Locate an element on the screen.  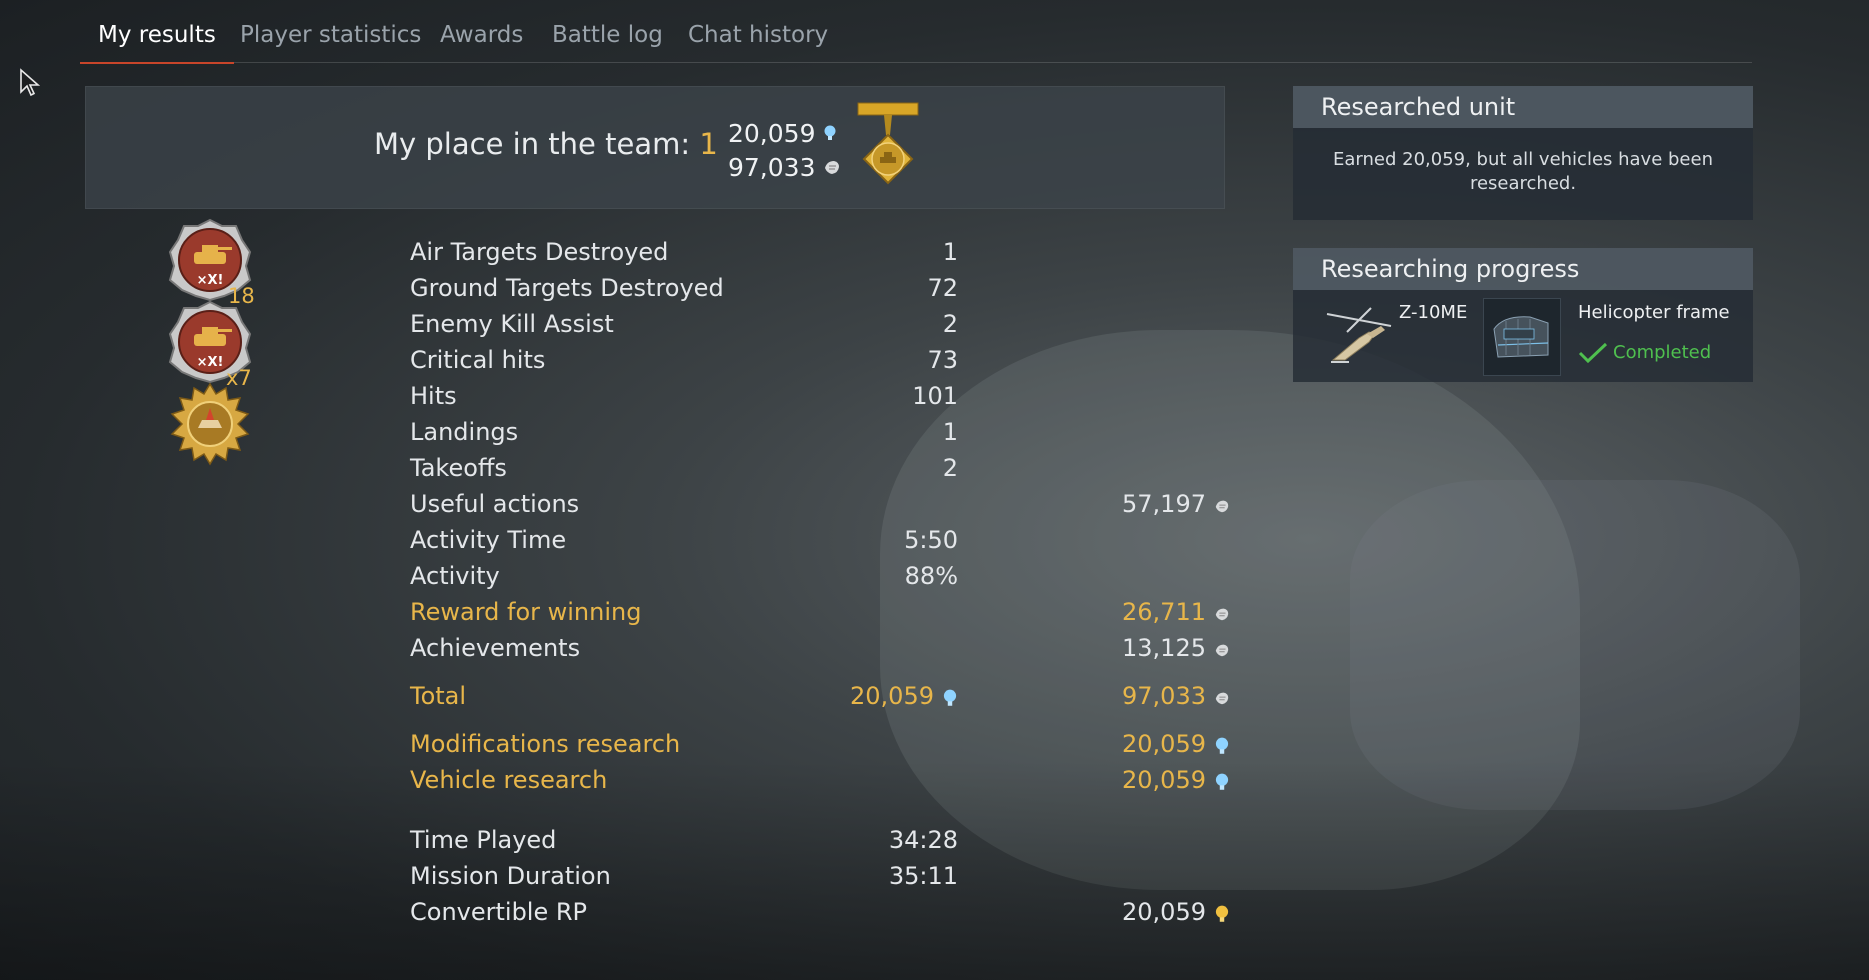
summary-rp-value: 20,059 is located at coordinates (772, 133).